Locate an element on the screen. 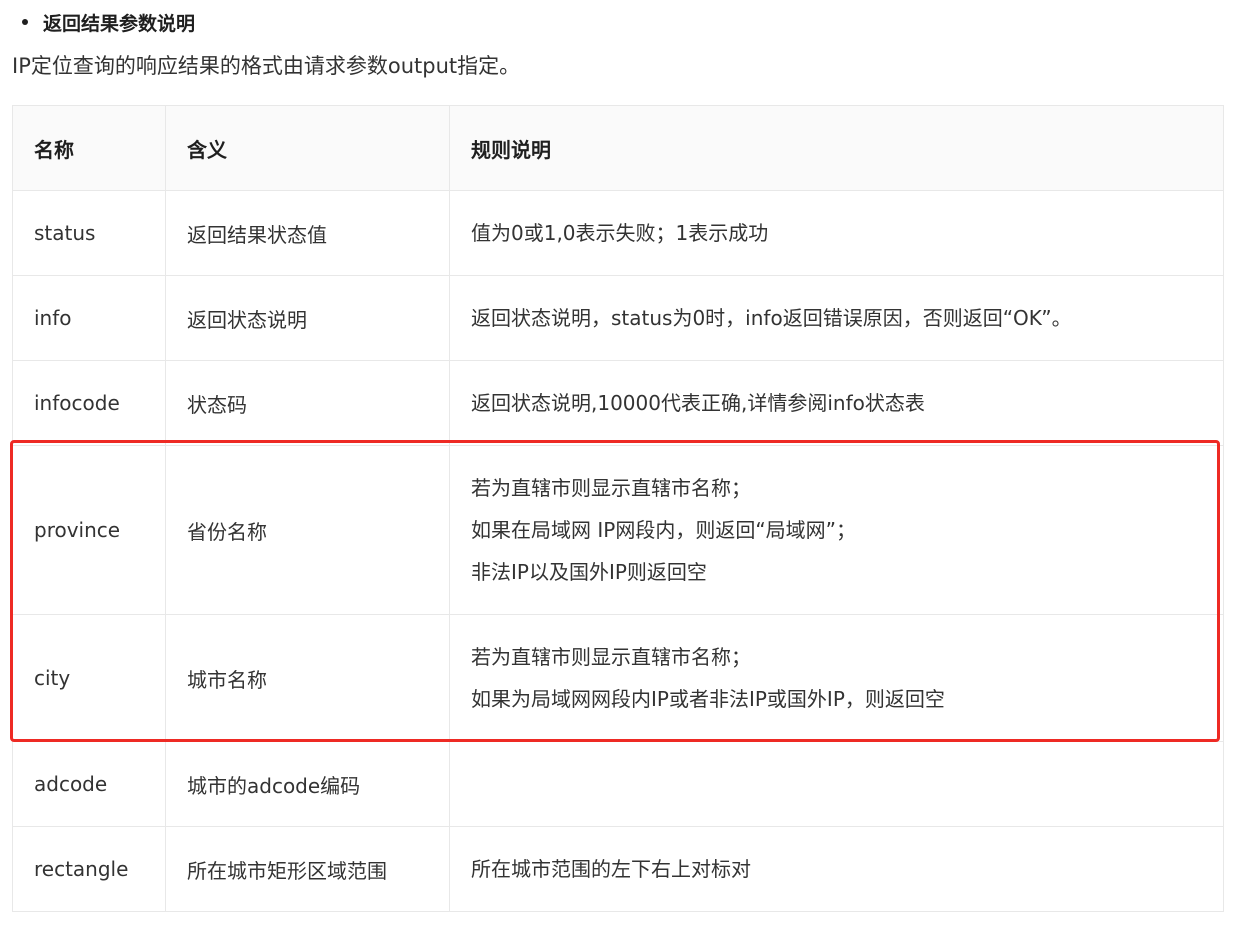  cell-rules: 返回状态说明,10000代表正确,详情参阅info状态表 is located at coordinates (836, 403).